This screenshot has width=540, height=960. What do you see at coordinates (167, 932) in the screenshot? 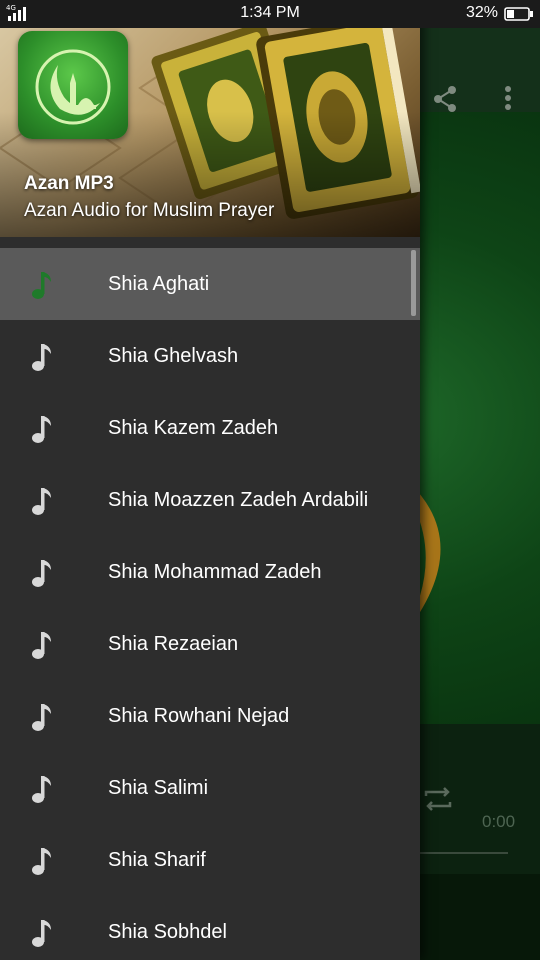
I see `nav-item-label: Shia Sobhdel` at bounding box center [167, 932].